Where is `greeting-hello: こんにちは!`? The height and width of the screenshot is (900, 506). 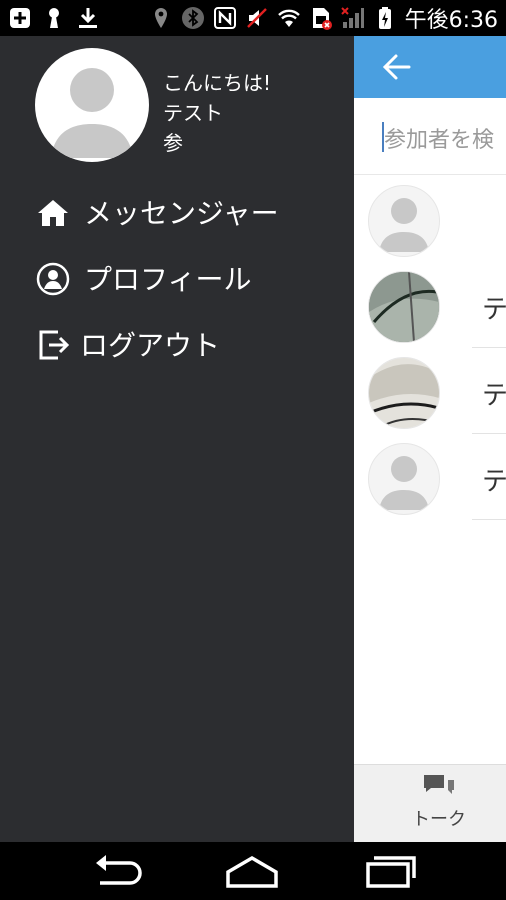
greeting-hello: こんにちは! is located at coordinates (217, 83).